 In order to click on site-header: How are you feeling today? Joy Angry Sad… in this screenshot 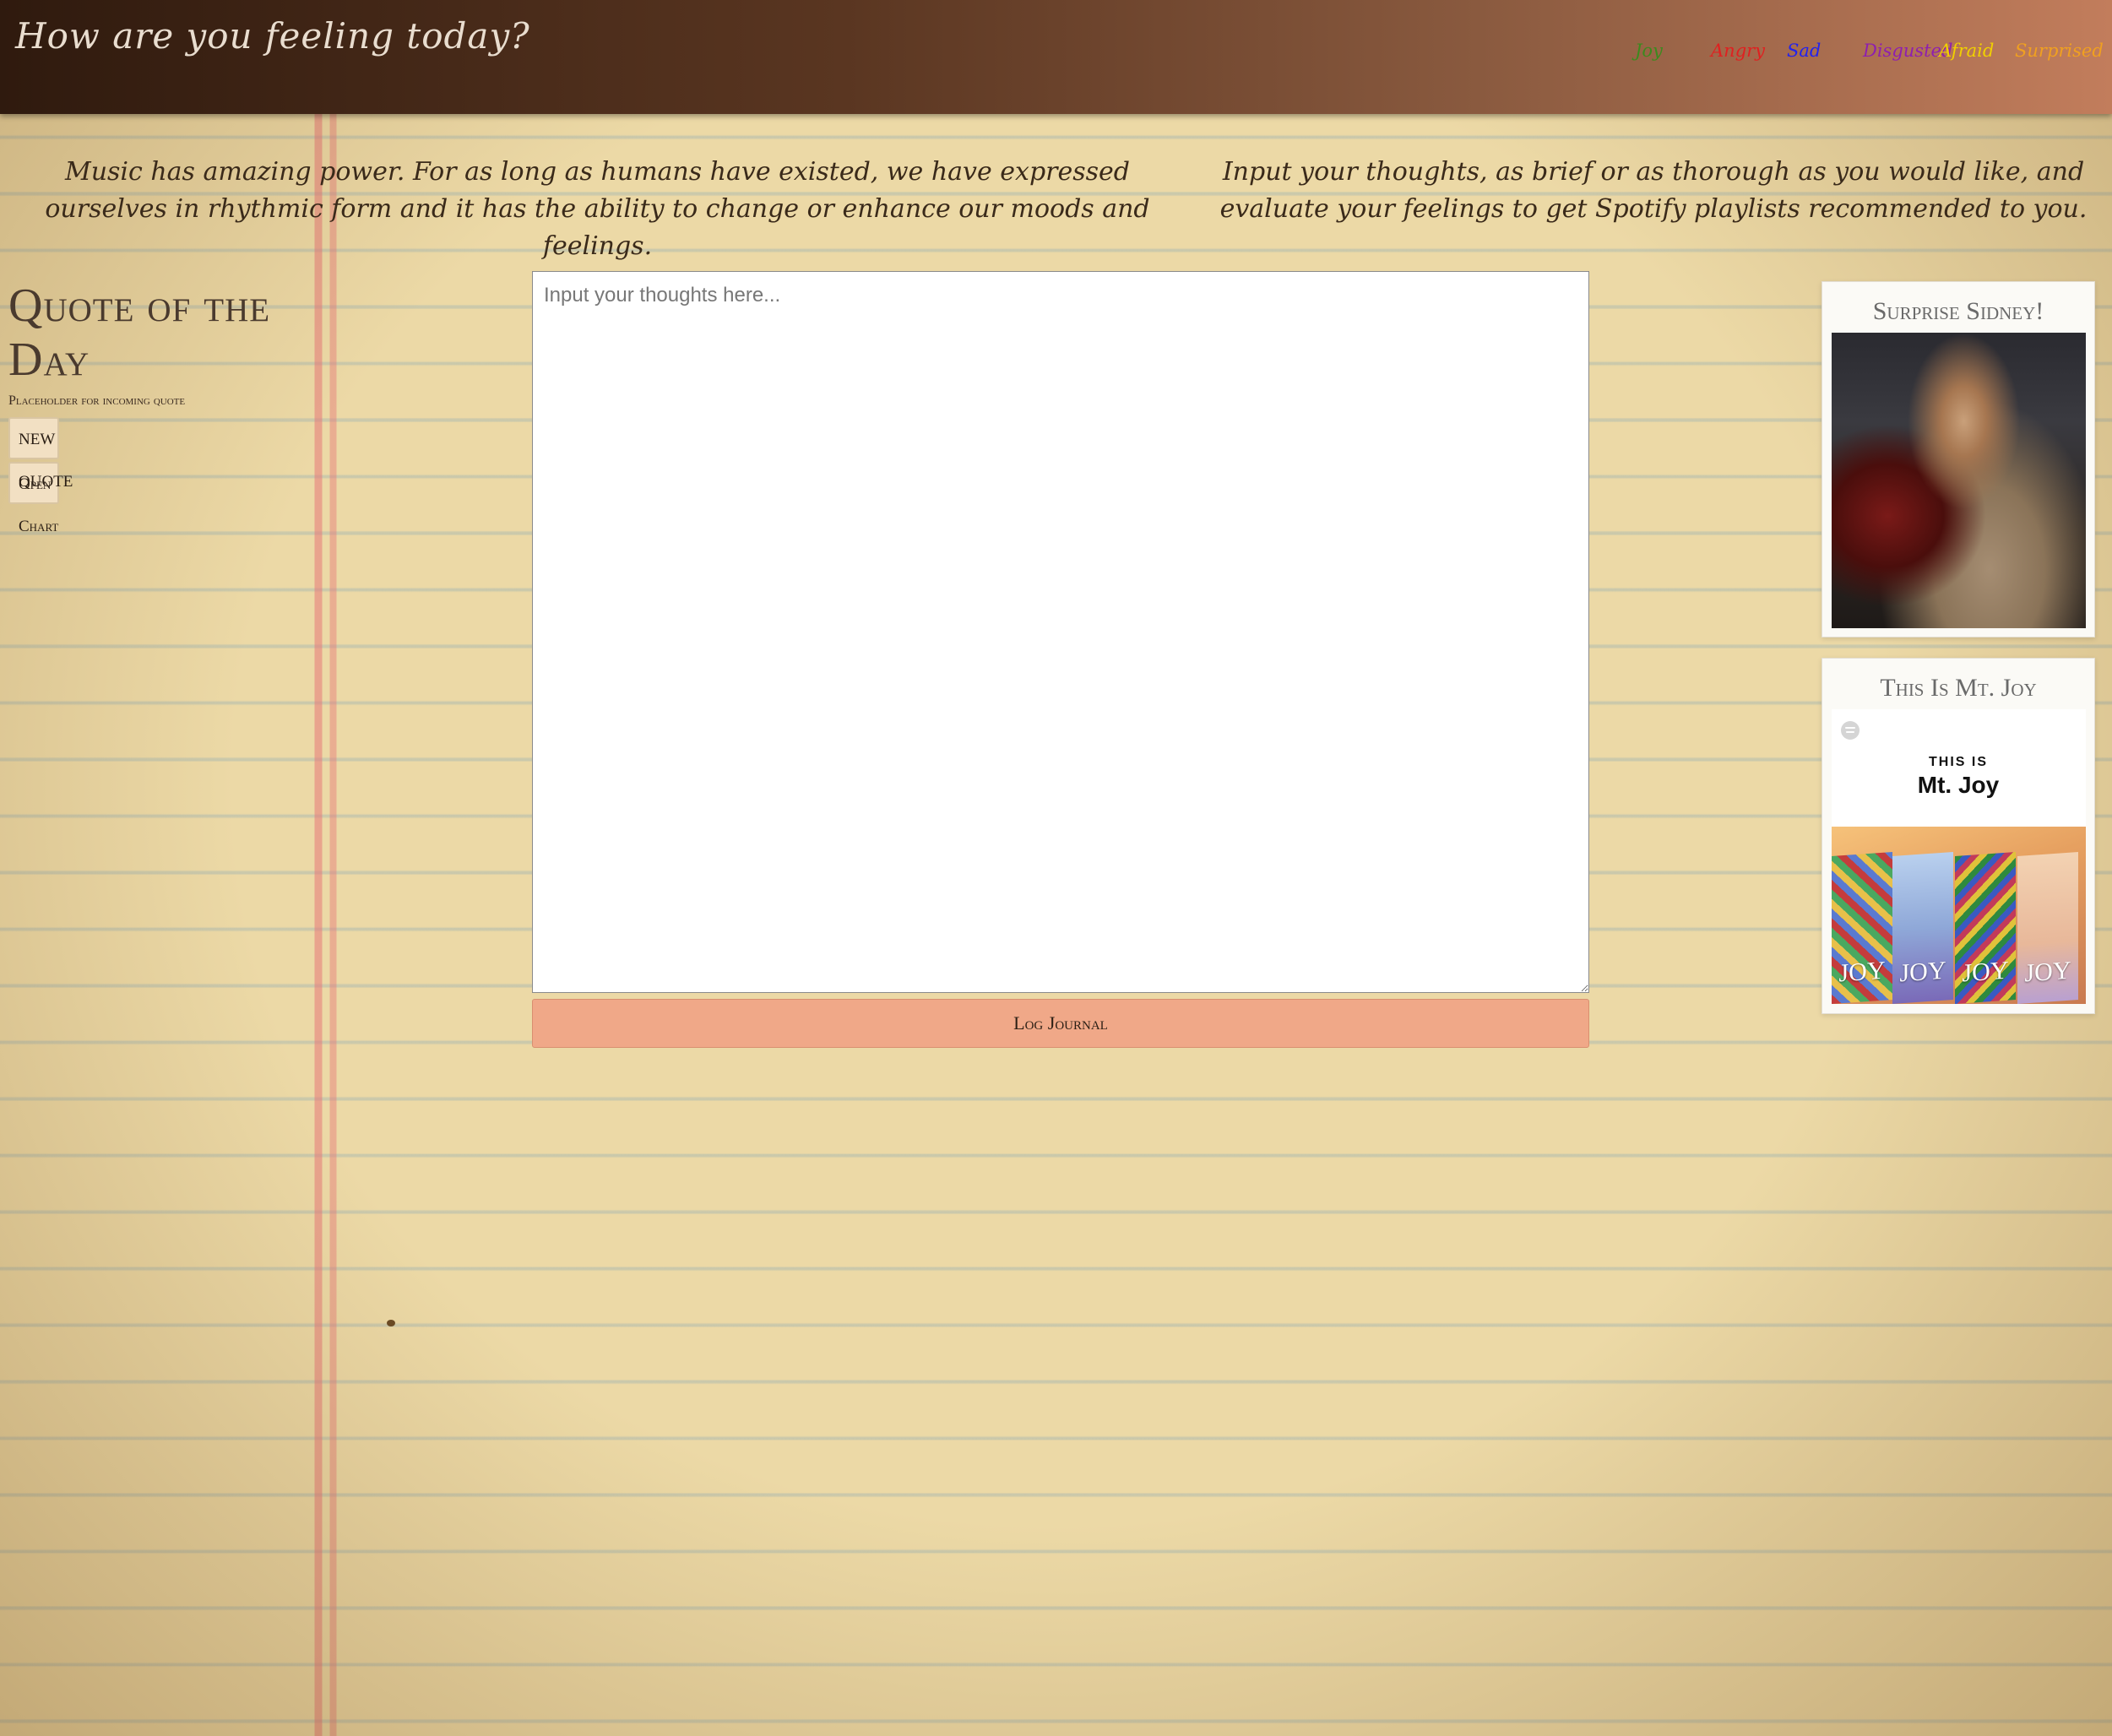, I will do `click(1056, 57)`.